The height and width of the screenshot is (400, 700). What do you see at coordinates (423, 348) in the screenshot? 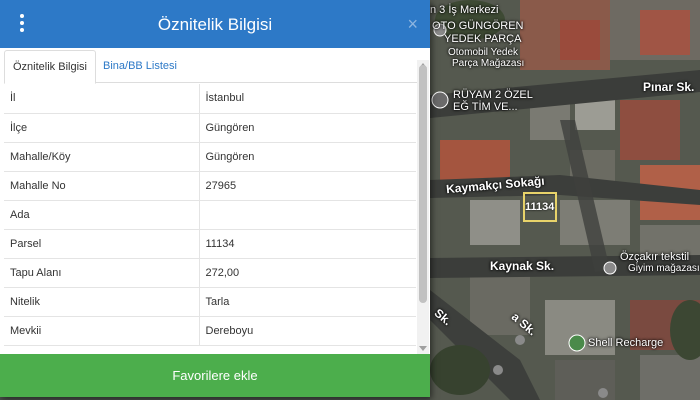
I see `scroll-down-arrow-icon` at bounding box center [423, 348].